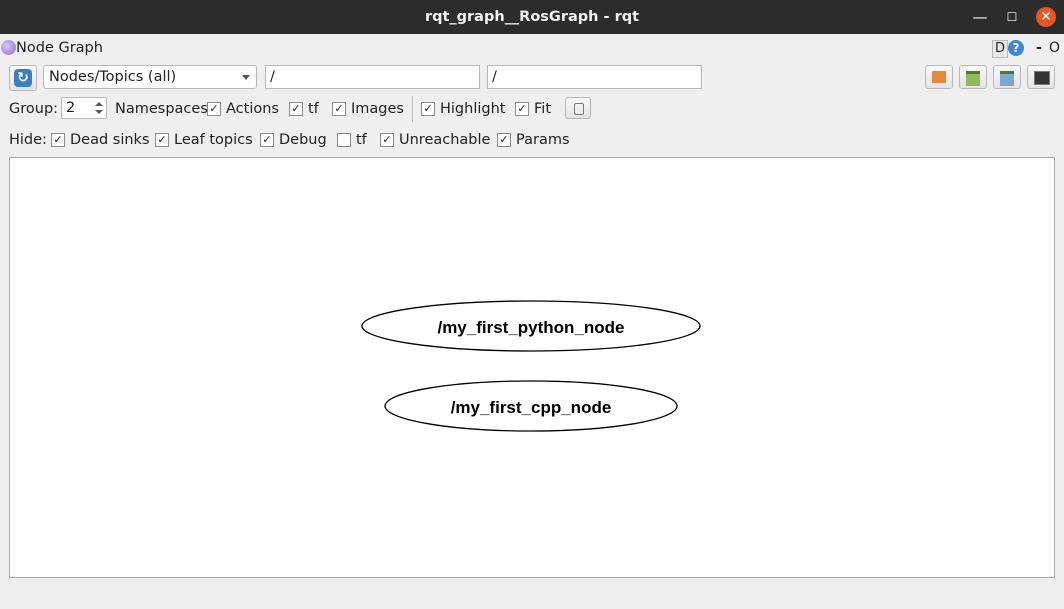 Image resolution: width=1064 pixels, height=609 pixels. Describe the element at coordinates (1039, 48) in the screenshot. I see `dock-minimize-button: -` at that location.